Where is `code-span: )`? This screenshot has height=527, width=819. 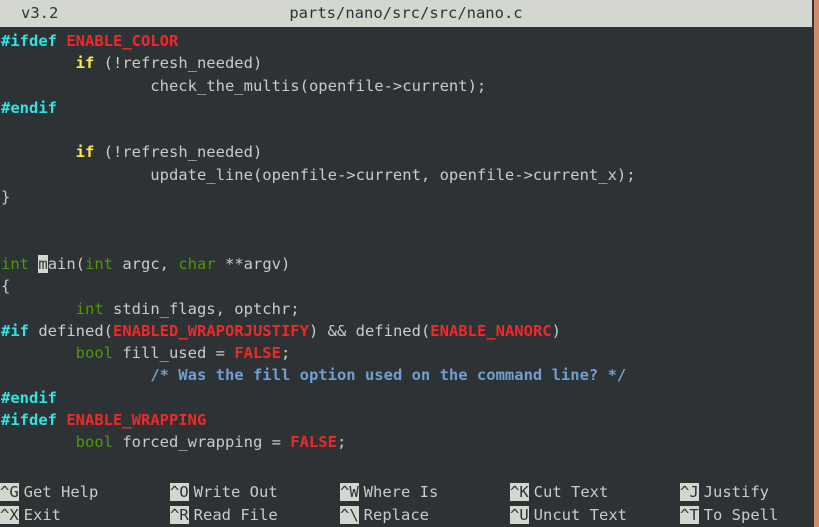
code-span: ) is located at coordinates (556, 330).